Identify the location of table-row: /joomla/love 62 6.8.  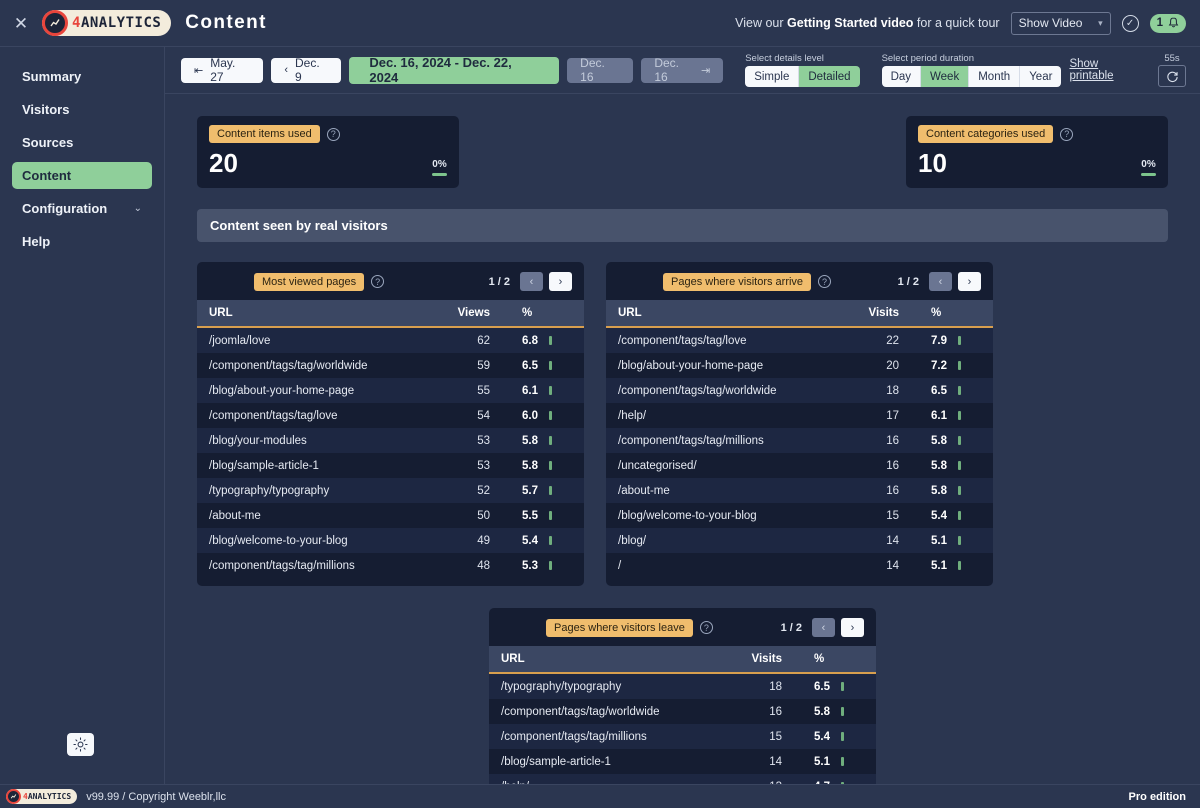
(390, 340).